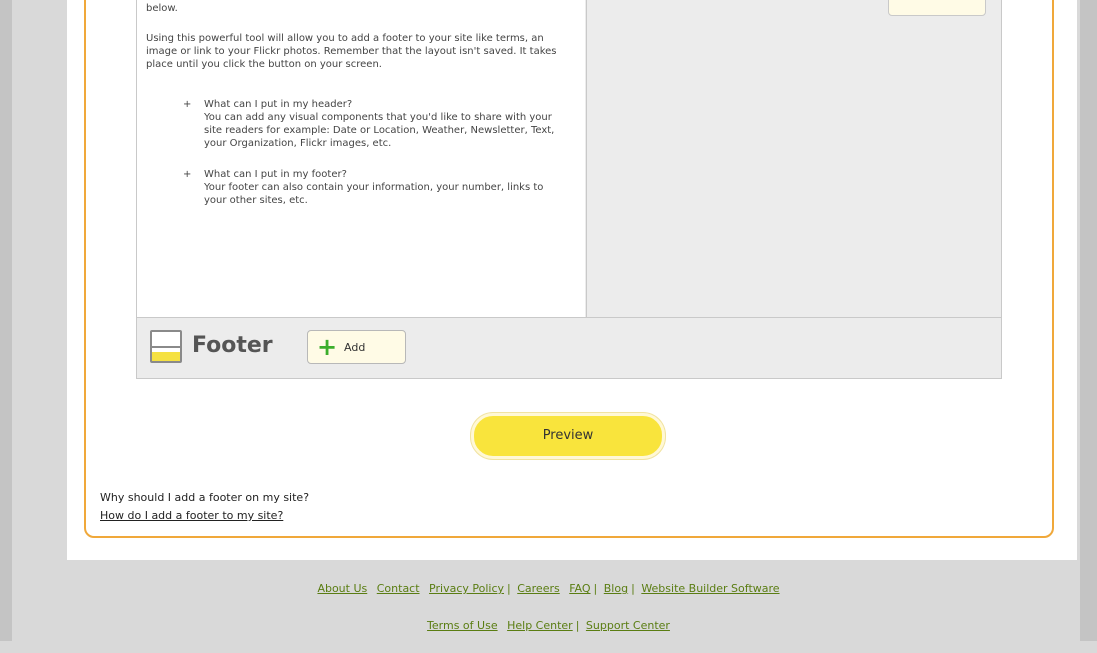  I want to click on footer-label: Footer, so click(232, 345).